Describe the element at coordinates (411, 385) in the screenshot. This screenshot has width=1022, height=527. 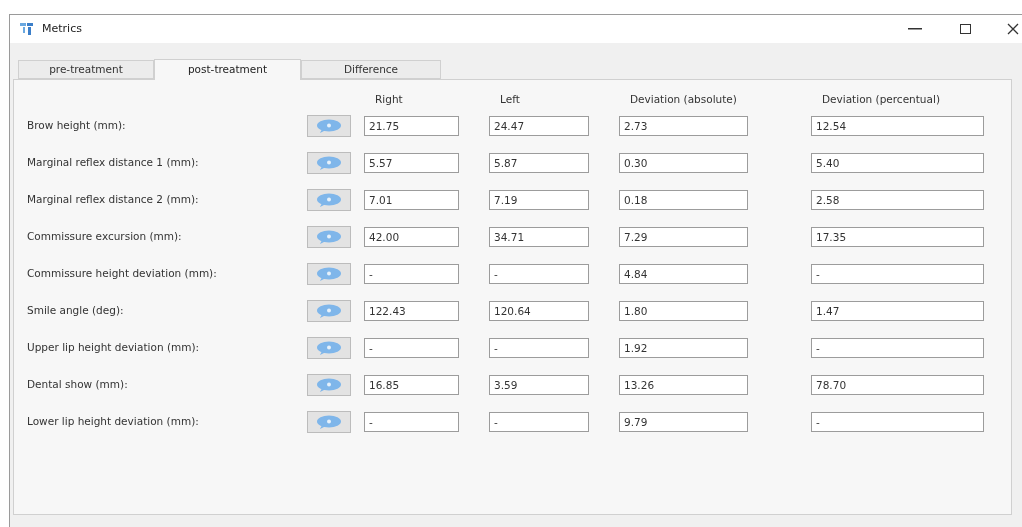
I see `value-field: 16.85` at that location.